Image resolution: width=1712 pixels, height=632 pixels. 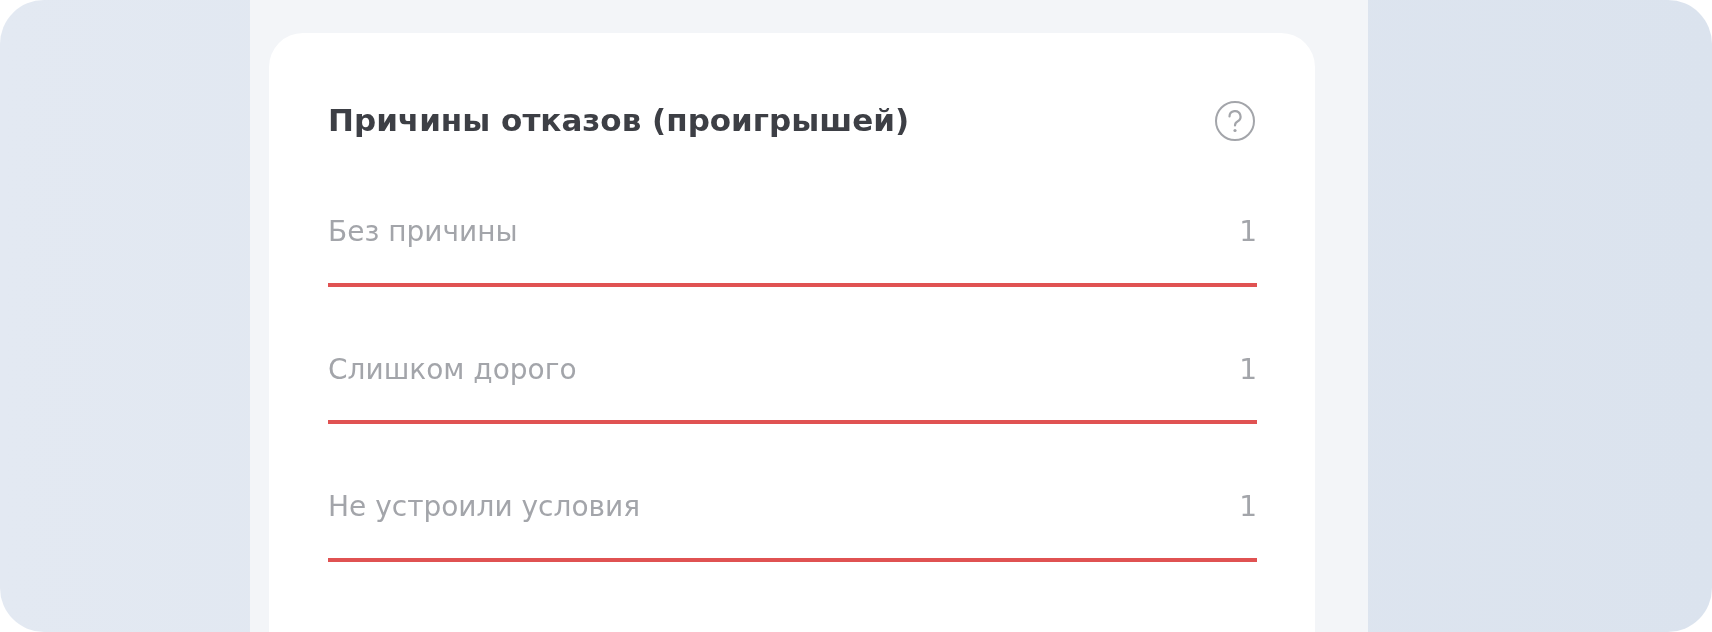 I want to click on reason-label: Слишком дорого, so click(x=452, y=369).